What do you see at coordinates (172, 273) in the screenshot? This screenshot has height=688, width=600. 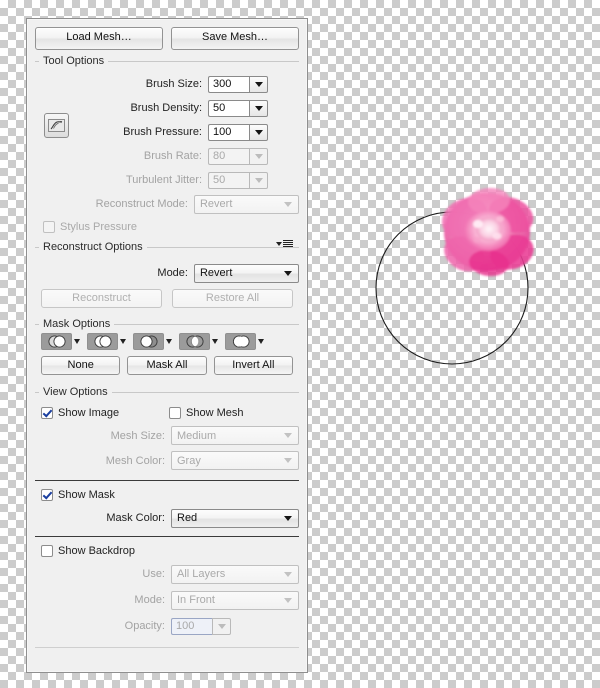 I see `reconstruct-mode-2-label: Mode:` at bounding box center [172, 273].